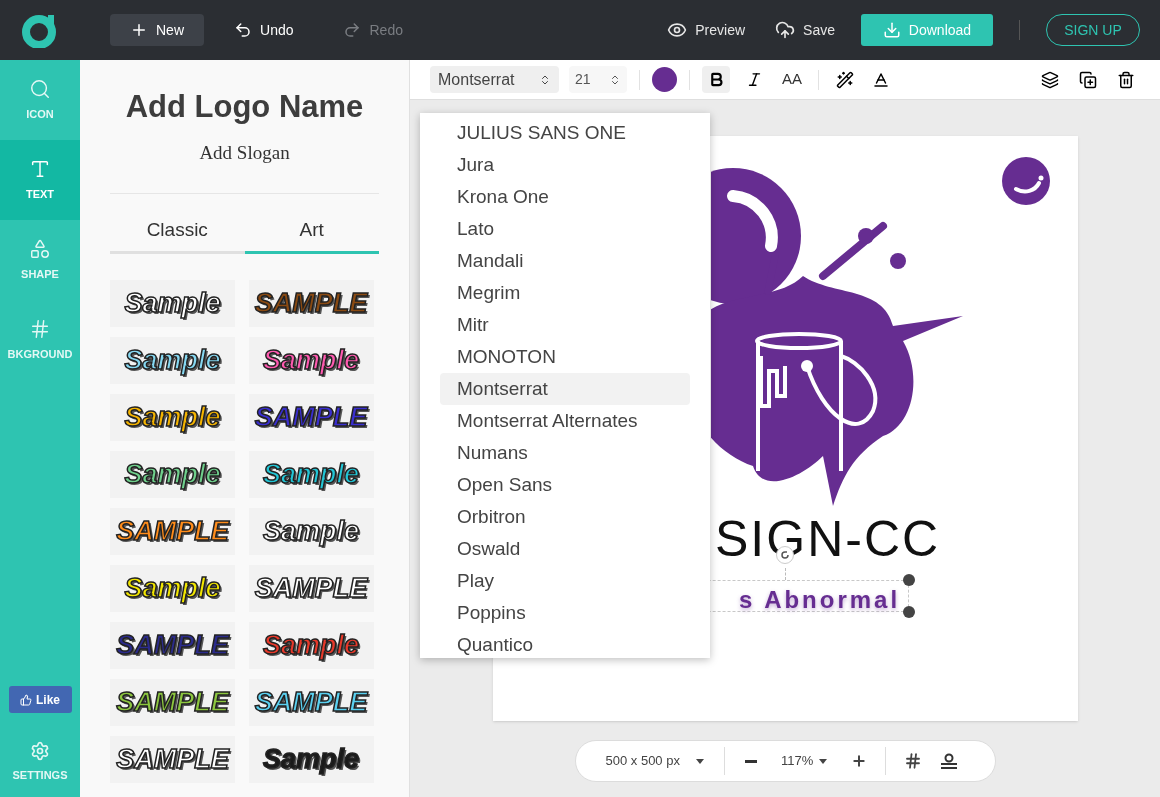  Describe the element at coordinates (845, 79) in the screenshot. I see `magic-wand-icon` at that location.